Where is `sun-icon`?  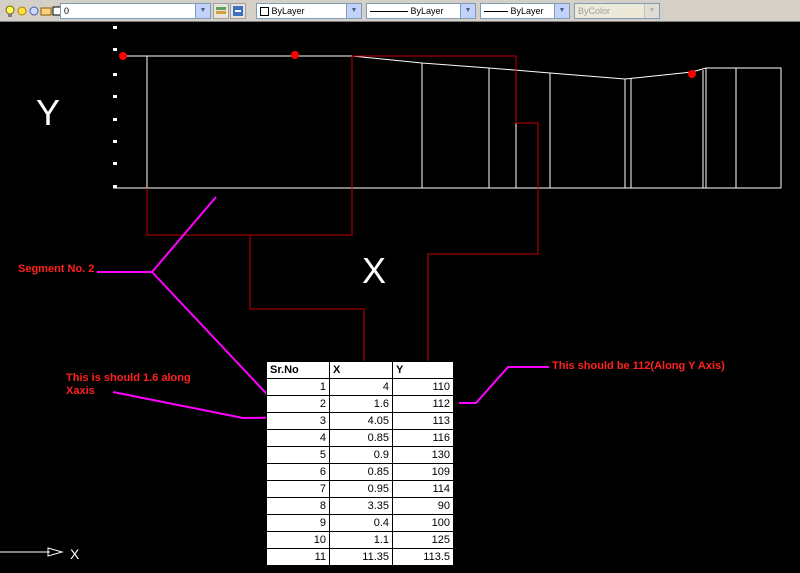 sun-icon is located at coordinates (22, 11).